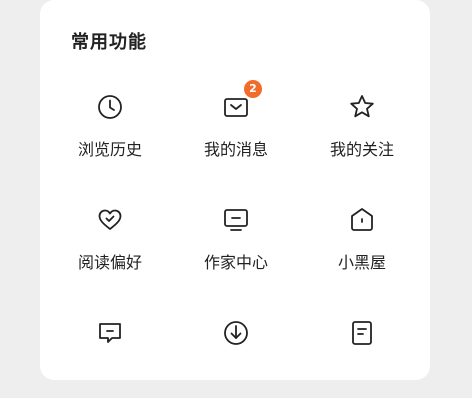 This screenshot has height=398, width=472. I want to click on grid-item-downloads, so click(236, 358).